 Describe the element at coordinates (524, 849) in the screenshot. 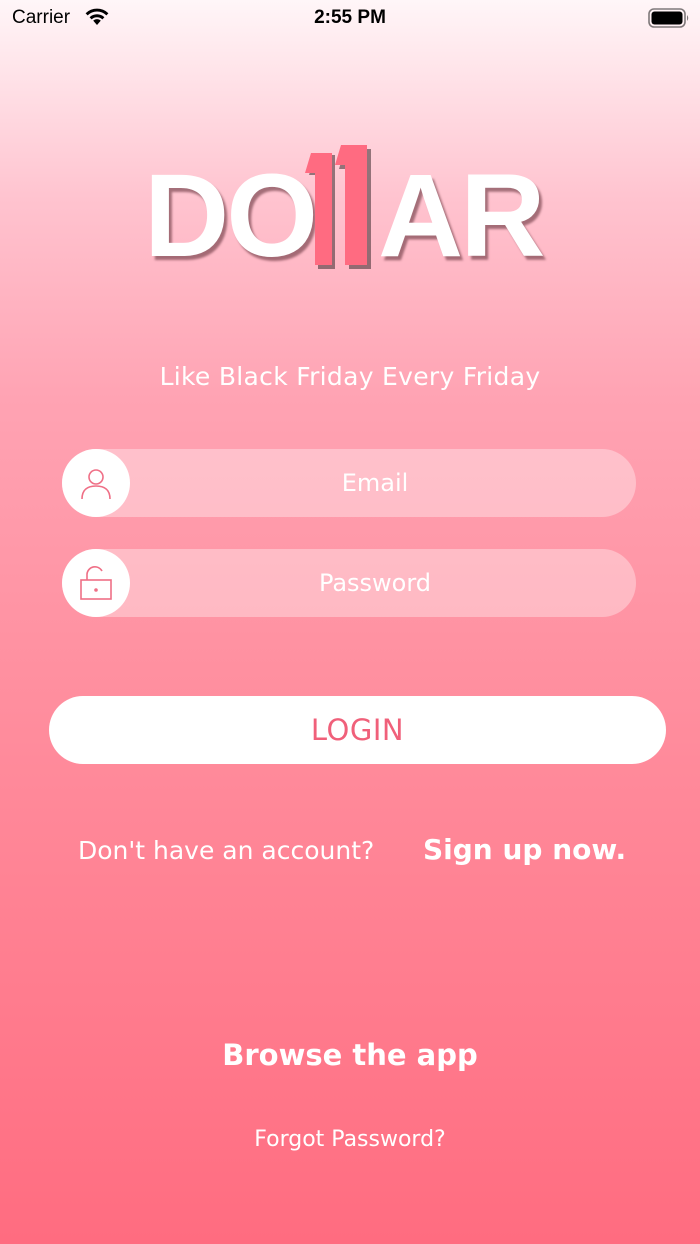

I see `signup-link: Sign up now.` at that location.